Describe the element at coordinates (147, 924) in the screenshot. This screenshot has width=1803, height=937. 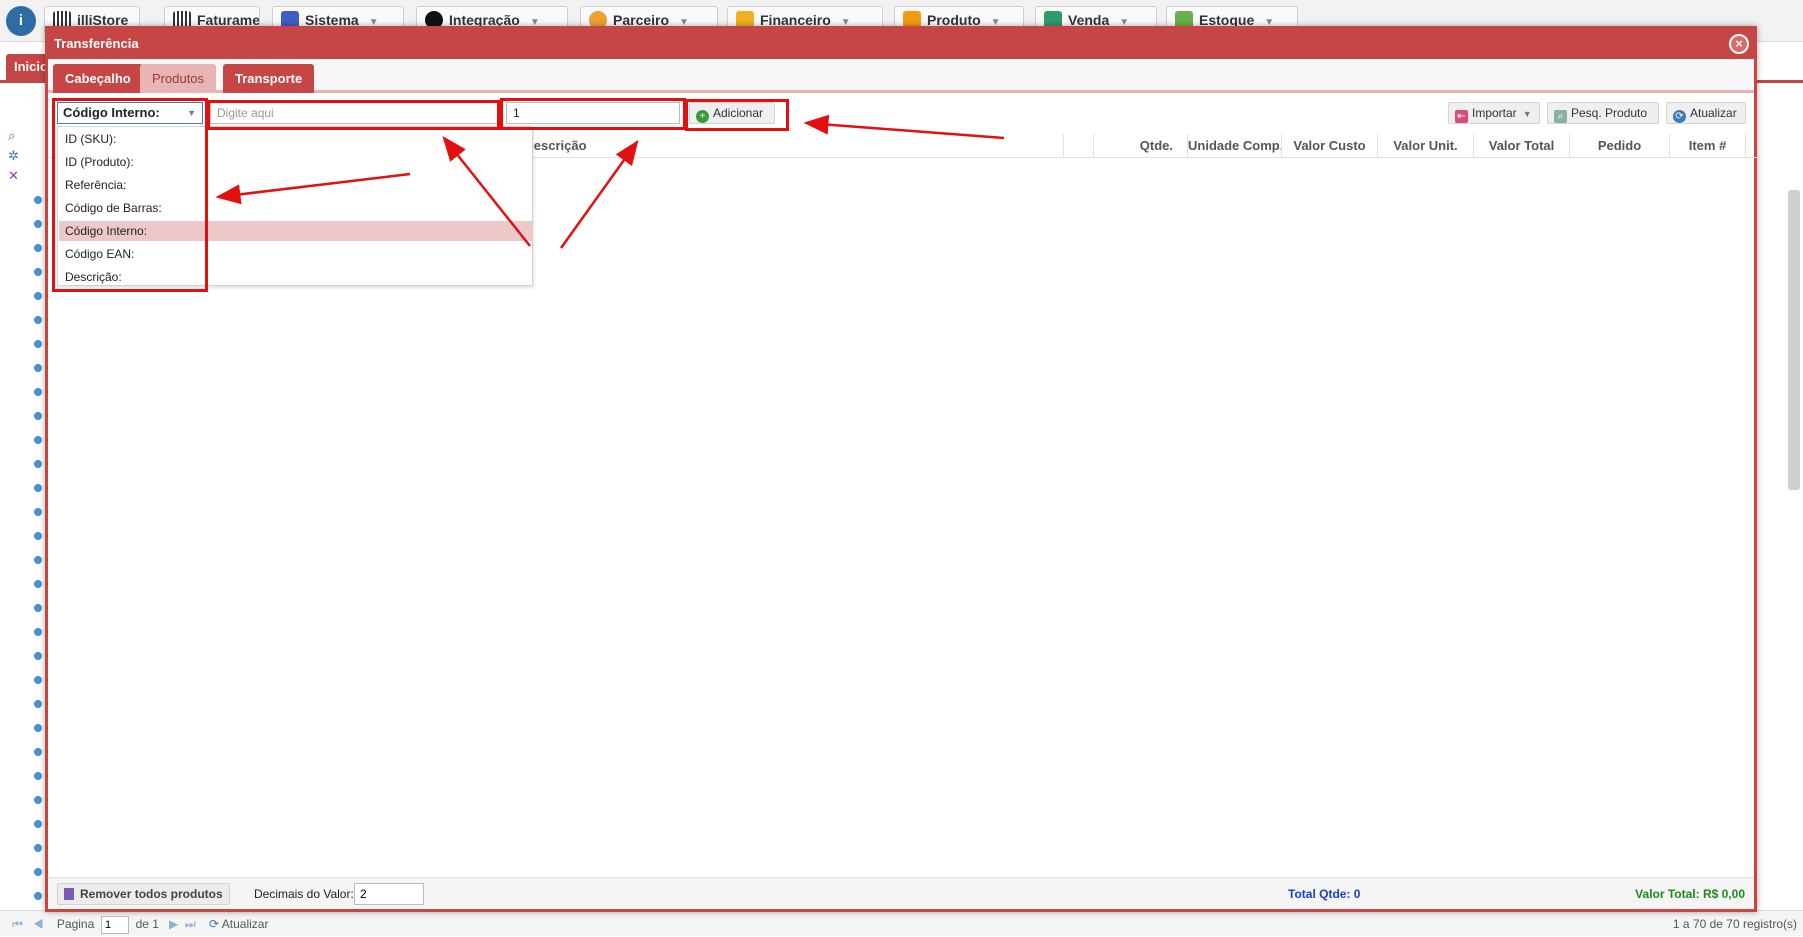
I see `page-count: de 1` at that location.